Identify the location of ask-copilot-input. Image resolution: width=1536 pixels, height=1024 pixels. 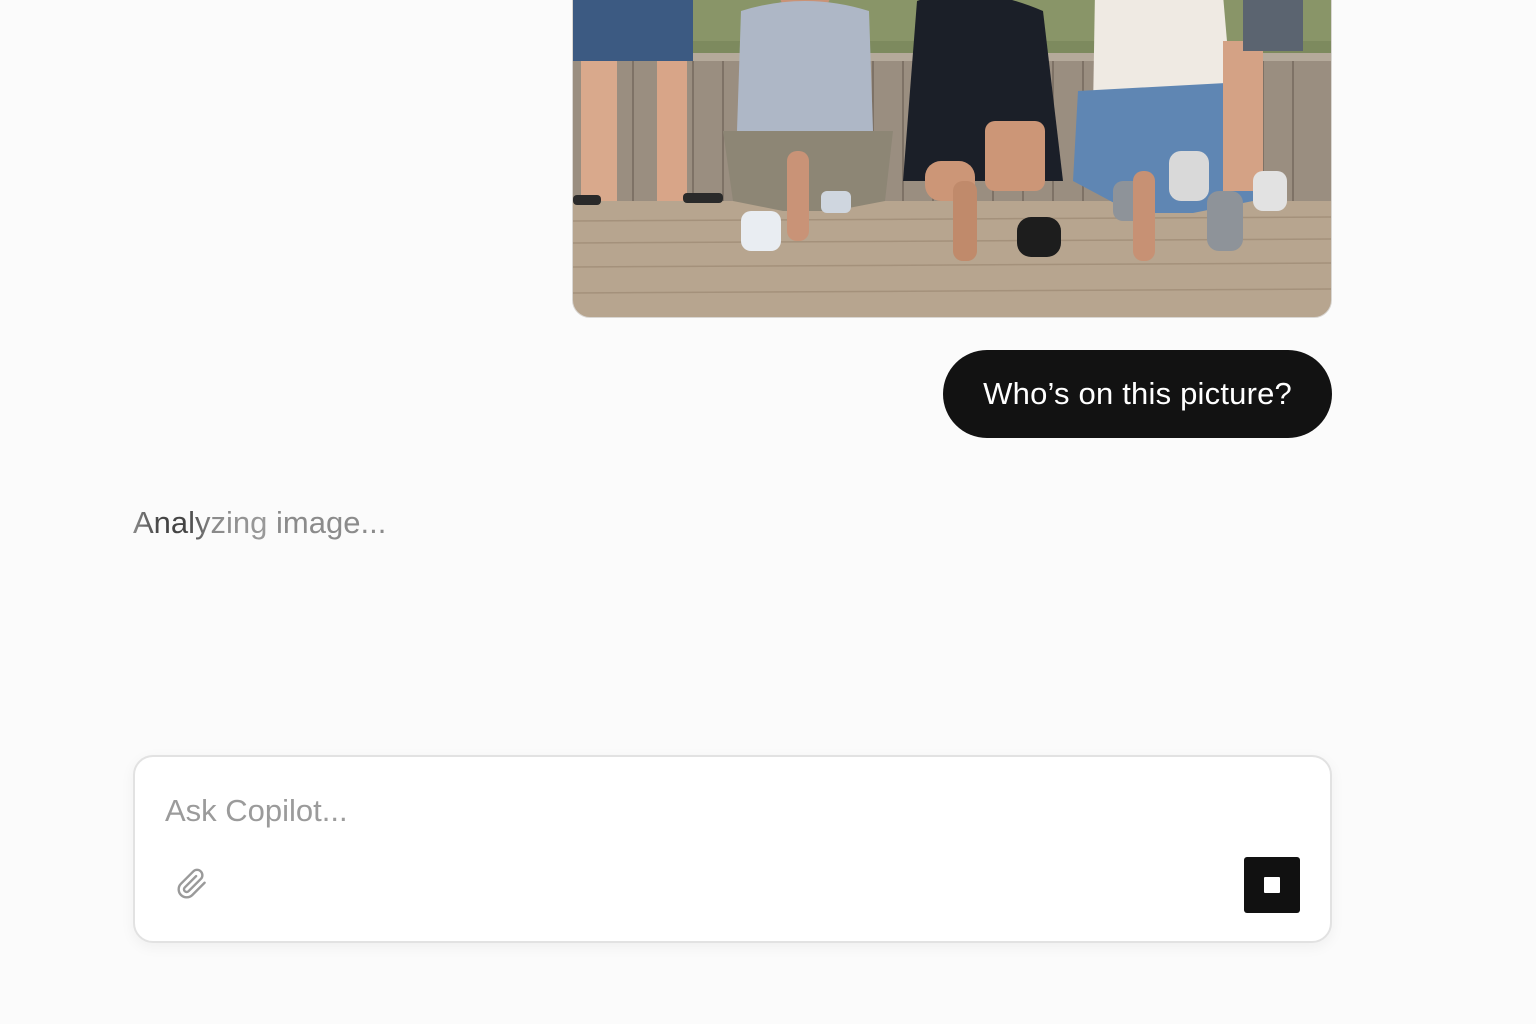
(690, 811).